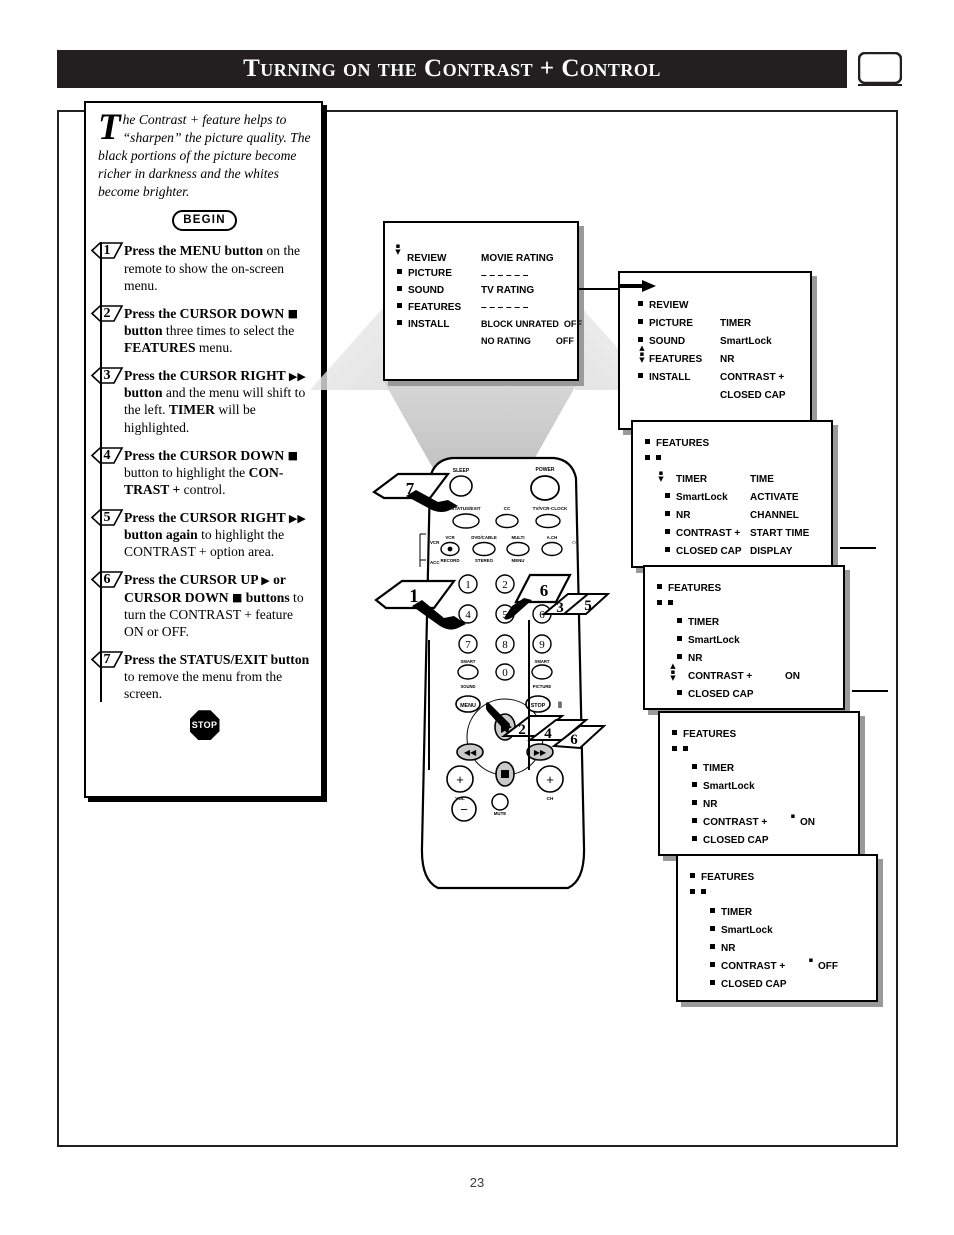 Image resolution: width=954 pixels, height=1235 pixels. I want to click on osd2-right-1: TIMER, so click(736, 323).